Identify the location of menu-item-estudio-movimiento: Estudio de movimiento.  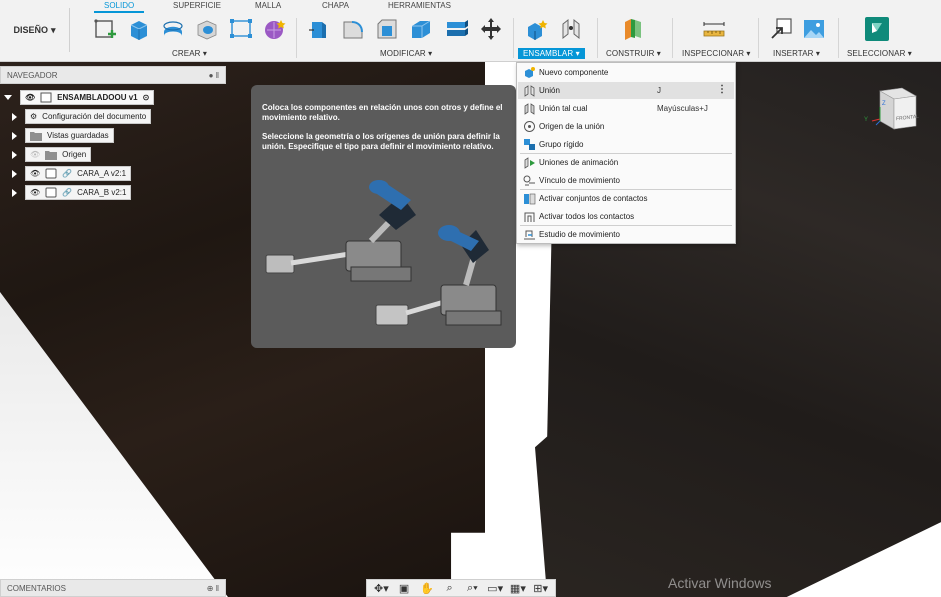
(626, 234).